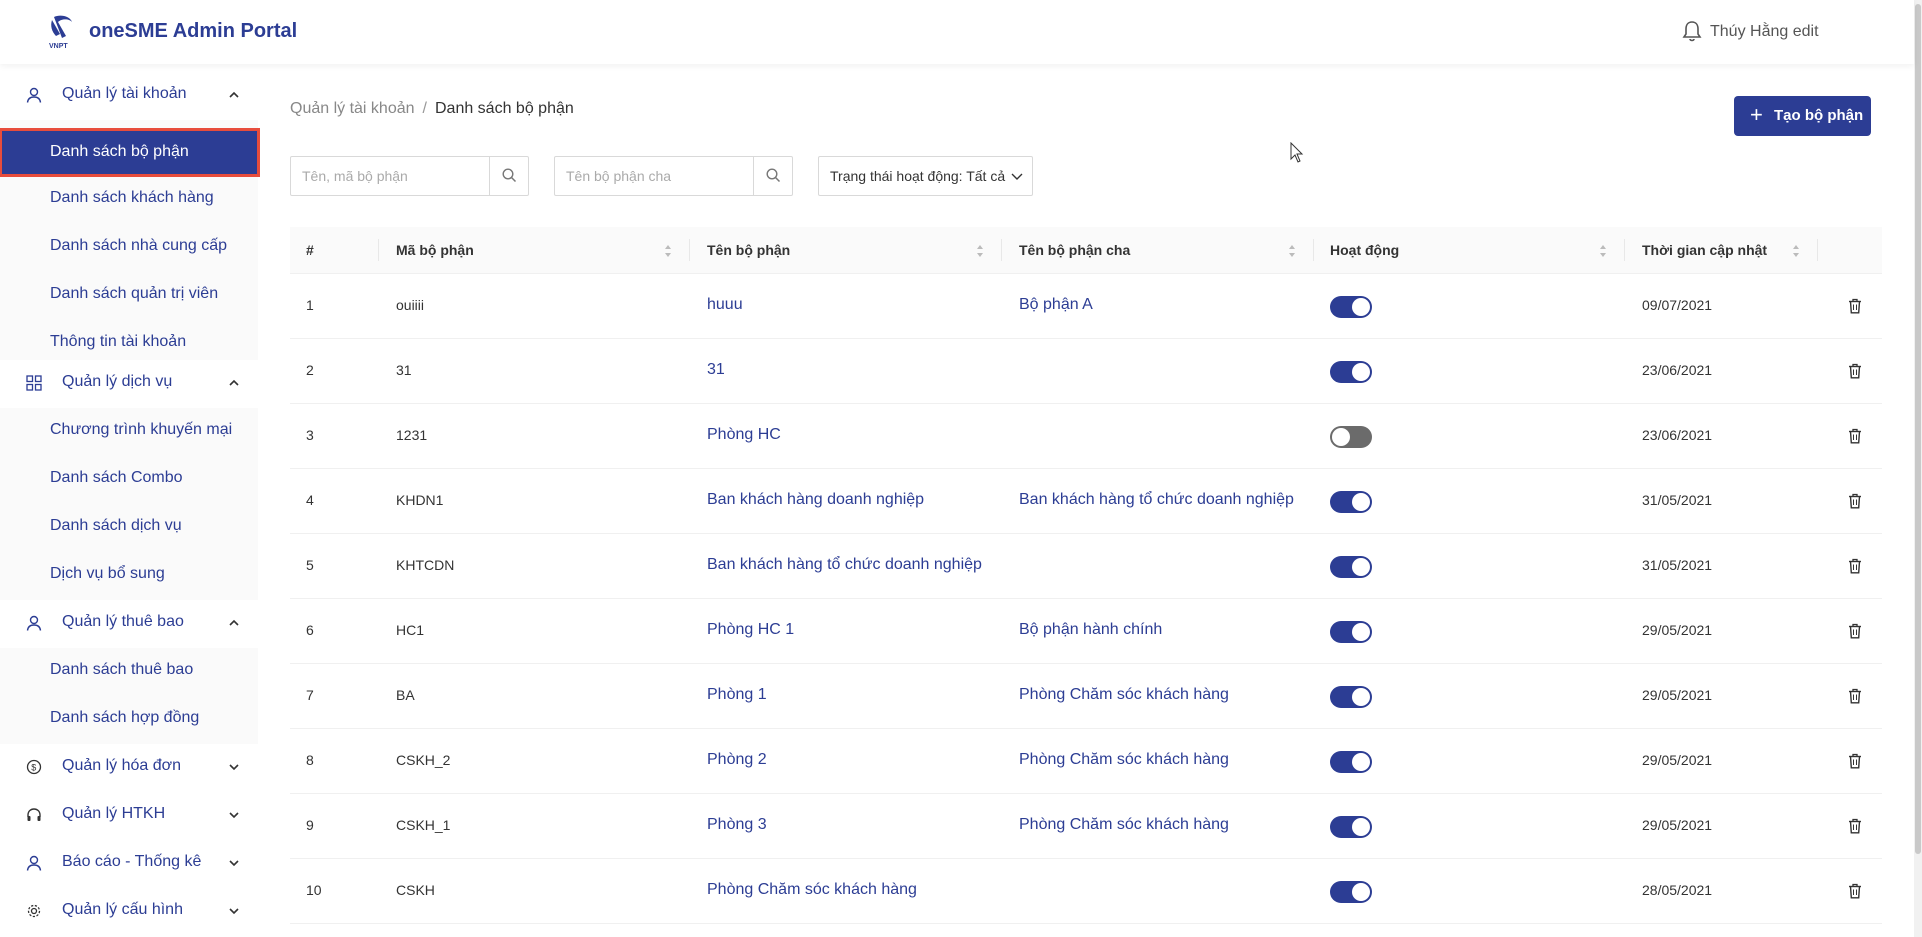  I want to click on sidebar-item-services: Danh sách dịch vụ, so click(129, 528).